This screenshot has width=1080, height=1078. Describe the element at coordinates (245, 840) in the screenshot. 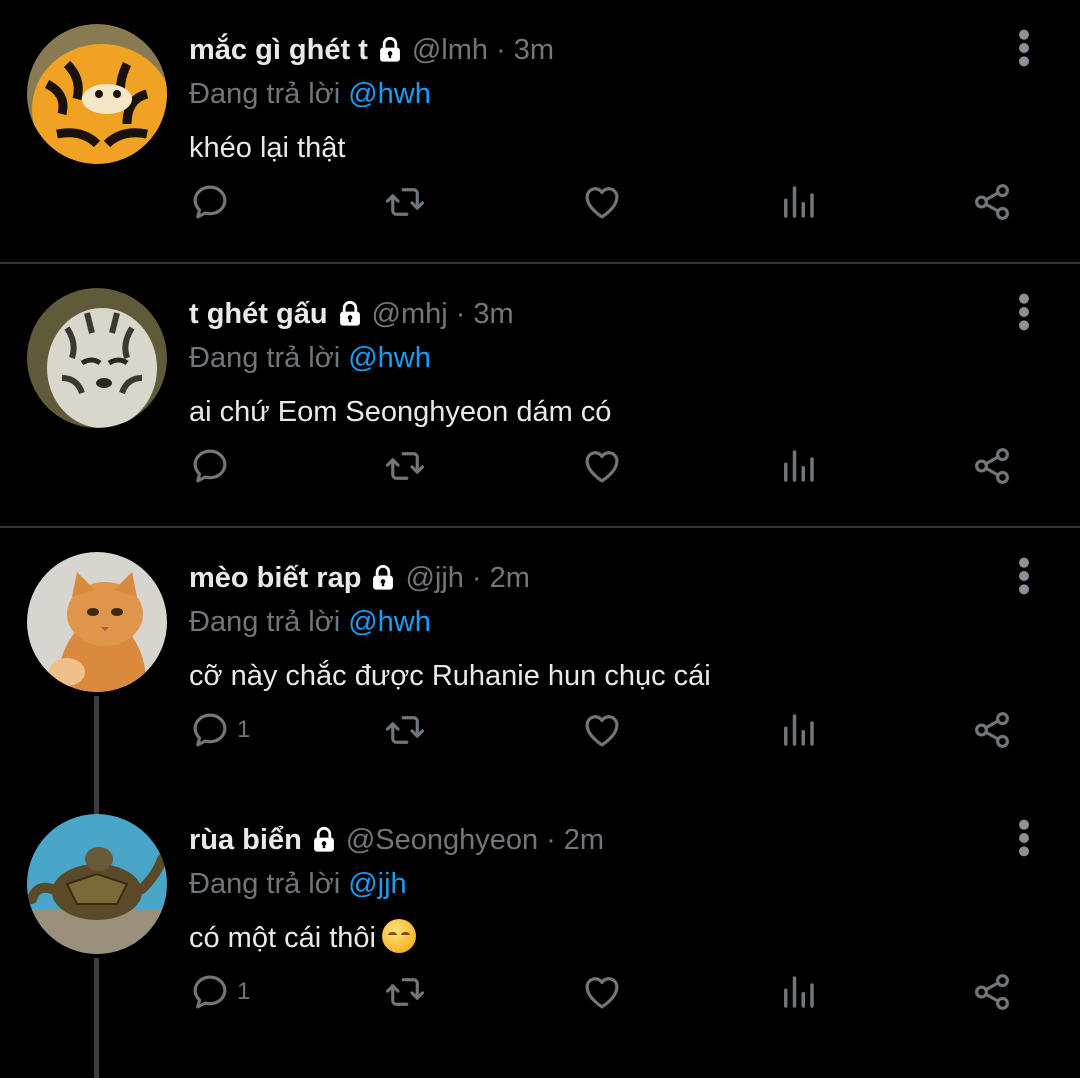

I see `display-name: rùa biển` at that location.